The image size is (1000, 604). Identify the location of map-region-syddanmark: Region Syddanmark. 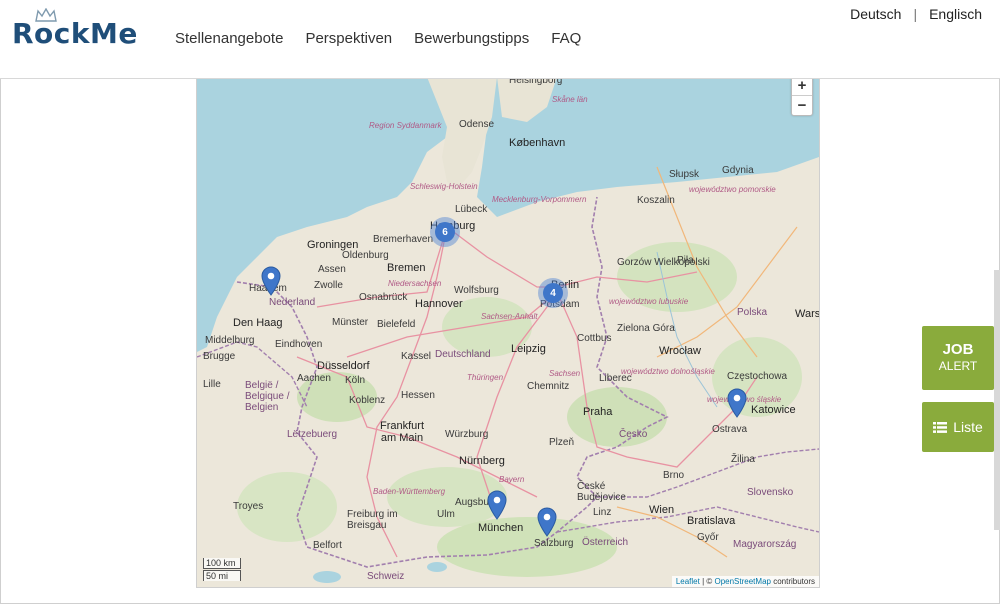
(405, 125).